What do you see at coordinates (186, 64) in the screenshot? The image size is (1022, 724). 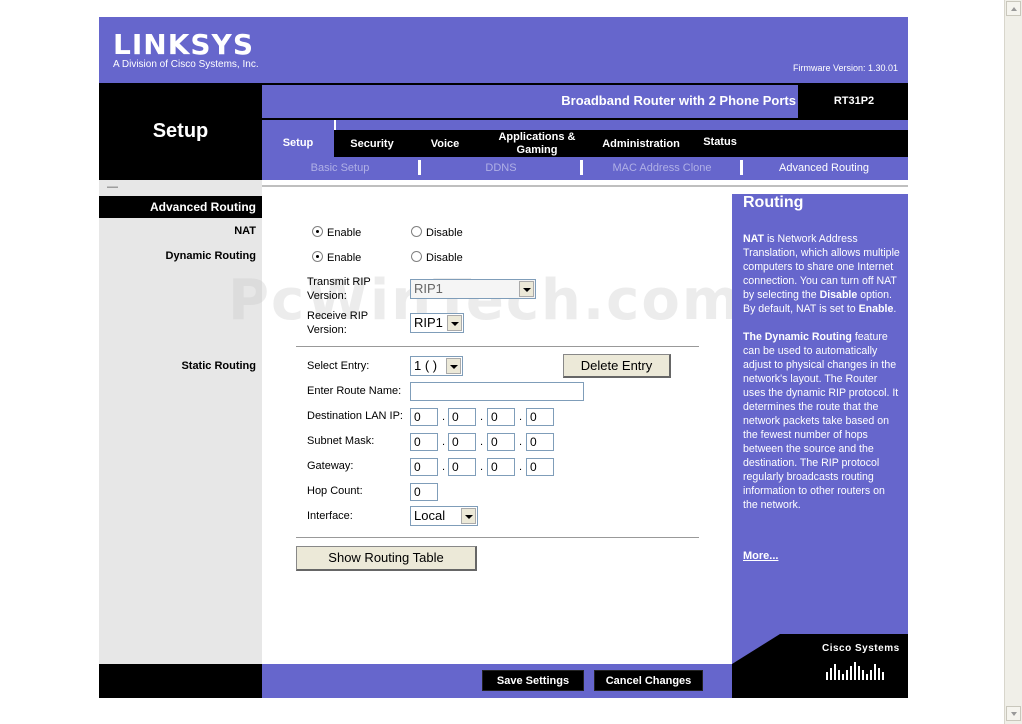 I see `logo-subtitle: A Division of Cisco Systems, Inc.` at bounding box center [186, 64].